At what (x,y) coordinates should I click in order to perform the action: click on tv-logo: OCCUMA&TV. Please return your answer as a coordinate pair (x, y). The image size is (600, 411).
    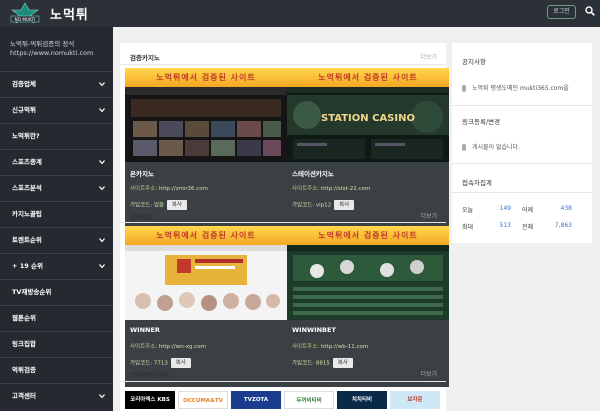
    Looking at the image, I should click on (203, 400).